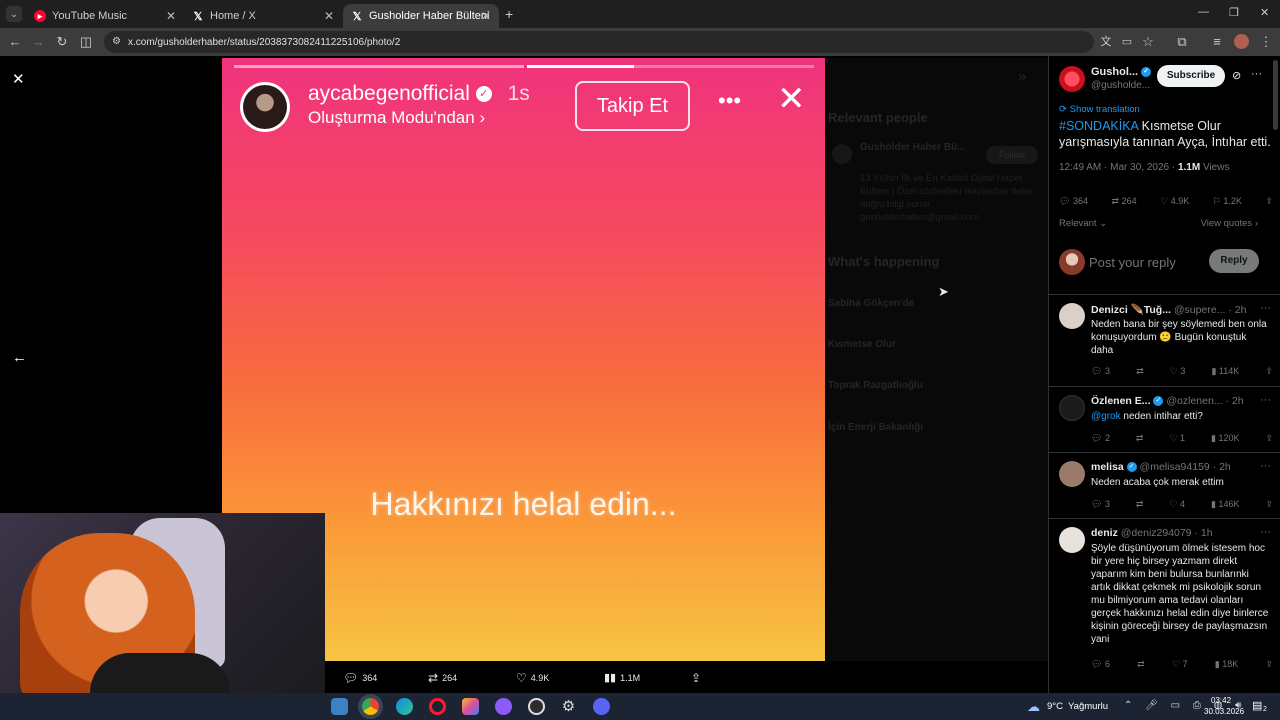  Describe the element at coordinates (536, 706) in the screenshot. I see `obs-icon` at that location.